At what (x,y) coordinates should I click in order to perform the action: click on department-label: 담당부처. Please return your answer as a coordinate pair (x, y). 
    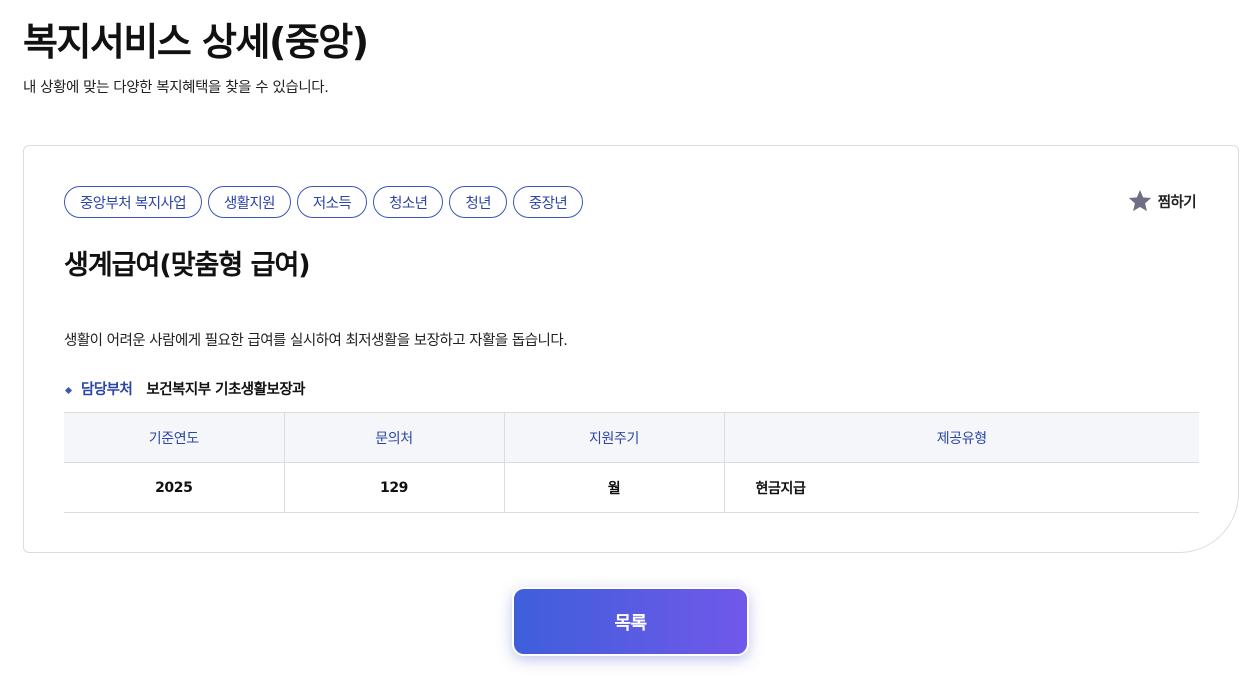
    Looking at the image, I should click on (107, 390).